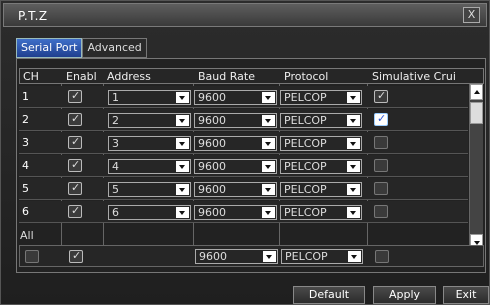  I want to click on address-select: 6, so click(149, 212).